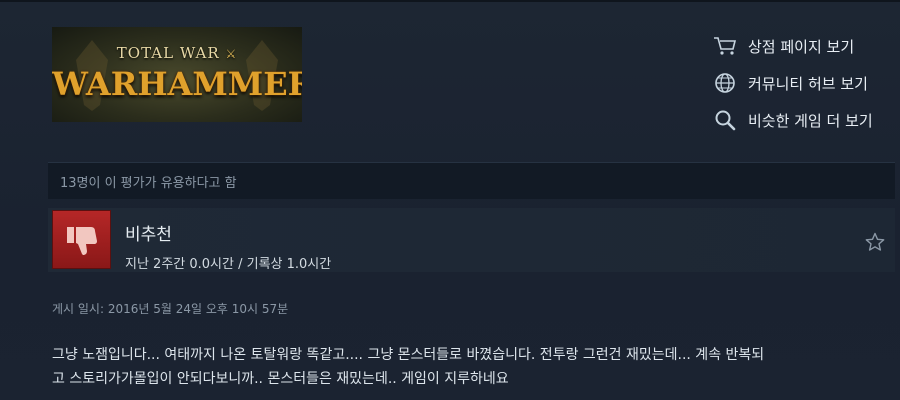 This screenshot has height=400, width=900. Describe the element at coordinates (808, 83) in the screenshot. I see `community-hub-label: 커뮤니티 허브 보기` at that location.